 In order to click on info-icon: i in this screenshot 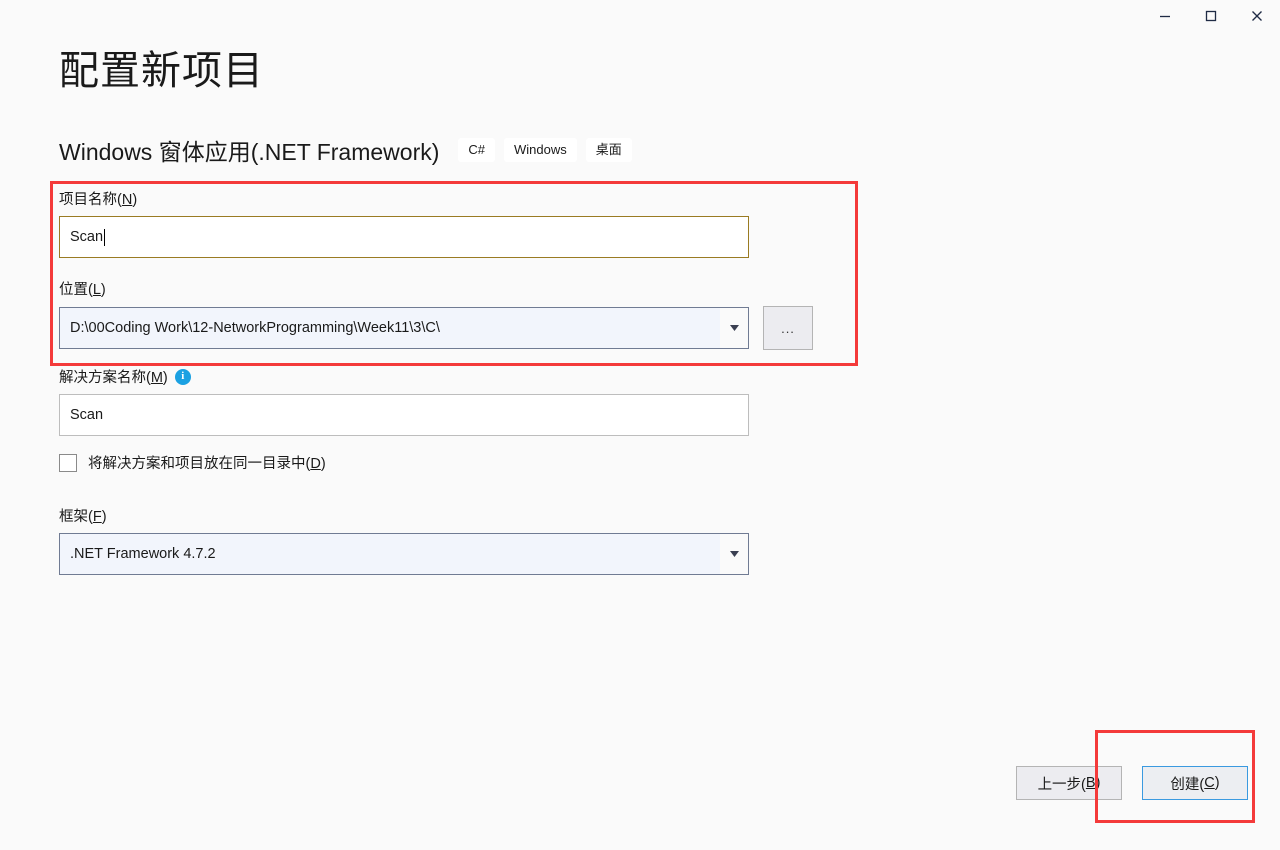, I will do `click(182, 376)`.